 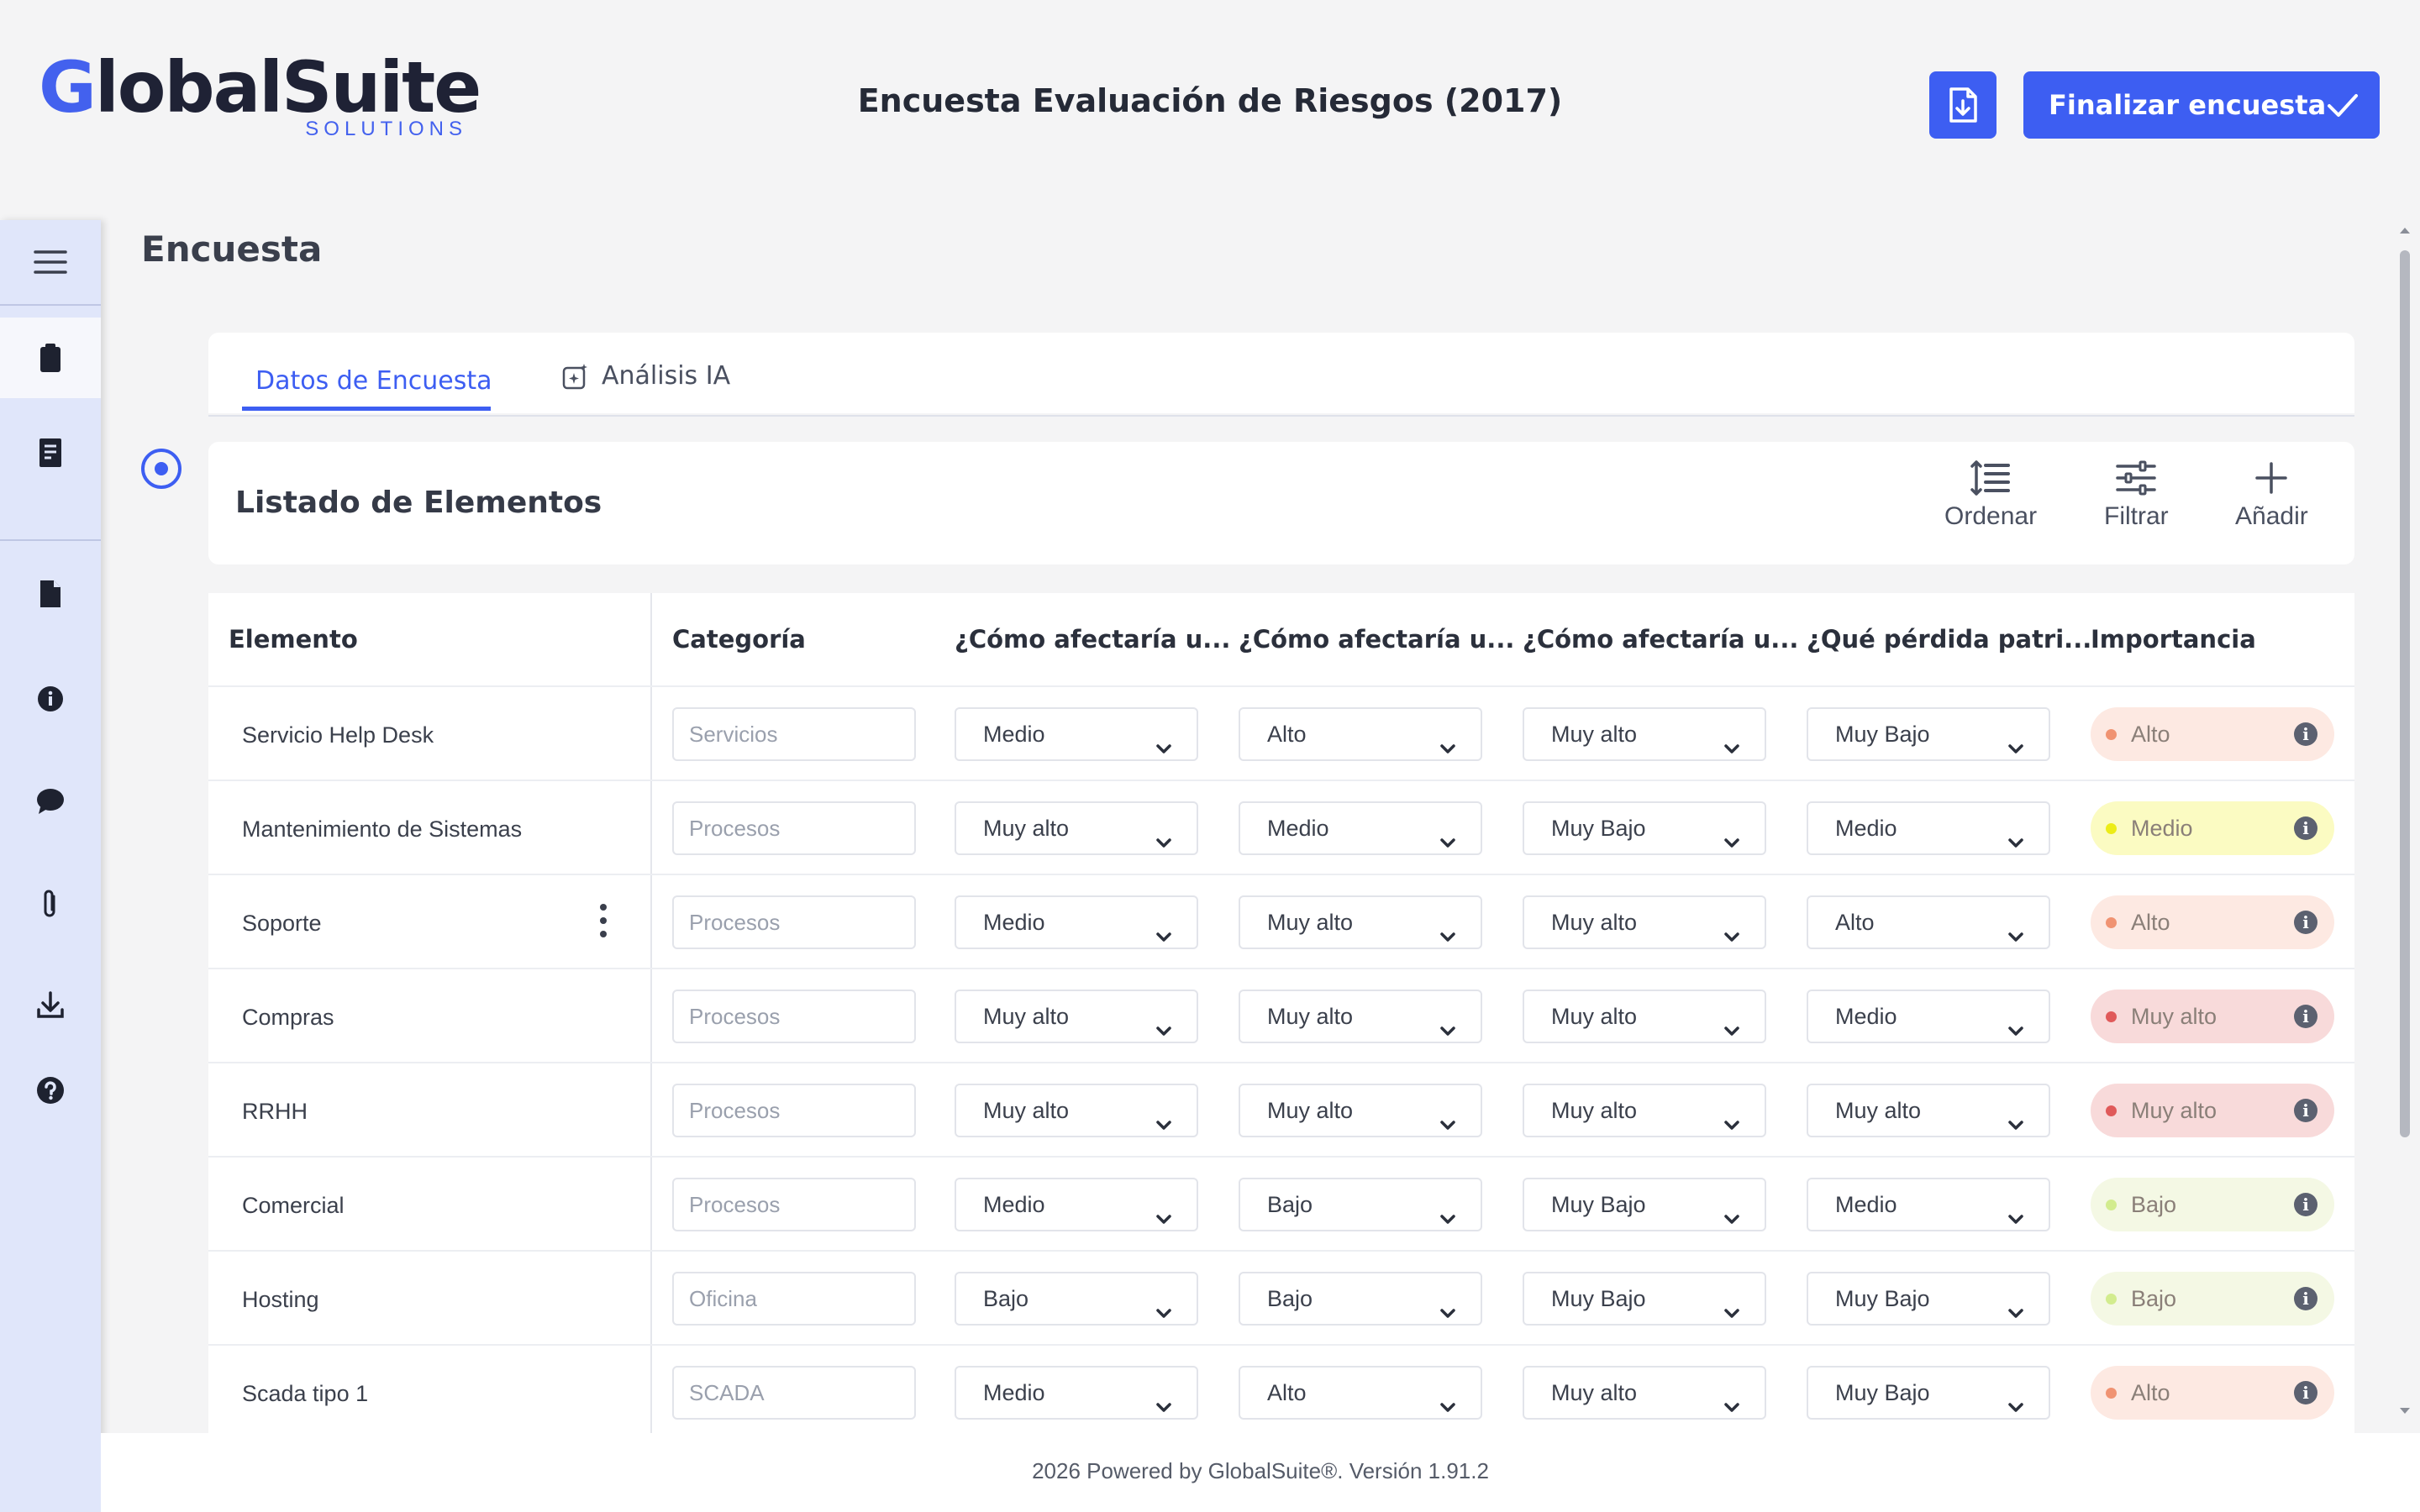 What do you see at coordinates (280, 1299) in the screenshot?
I see `element-name: Hosting` at bounding box center [280, 1299].